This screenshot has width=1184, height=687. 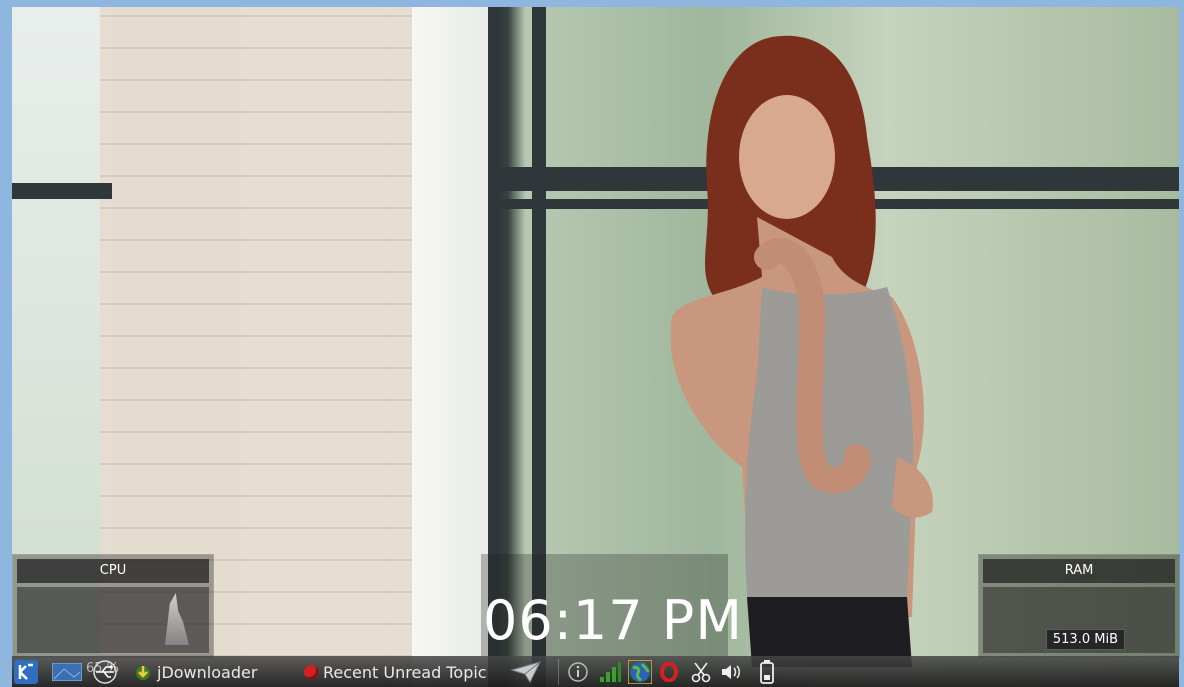 I want to click on cpu-widget-title: CPU, so click(x=113, y=571).